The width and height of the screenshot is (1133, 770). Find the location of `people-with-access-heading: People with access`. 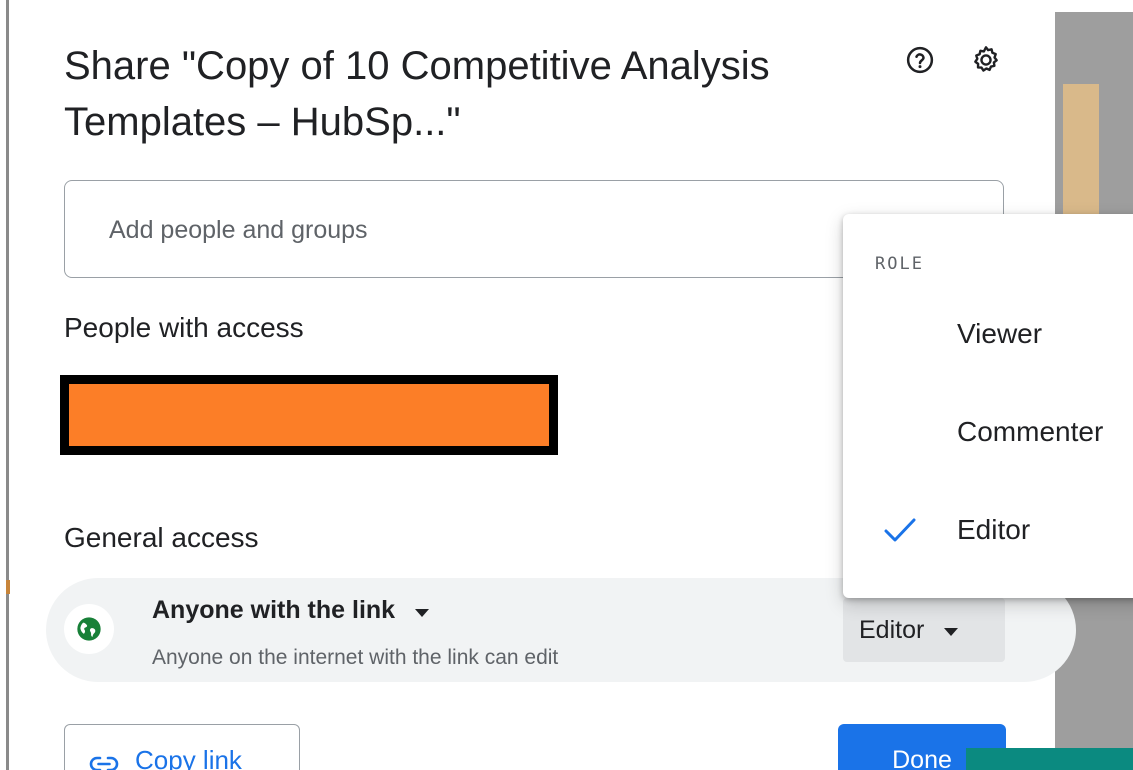

people-with-access-heading: People with access is located at coordinates (184, 327).